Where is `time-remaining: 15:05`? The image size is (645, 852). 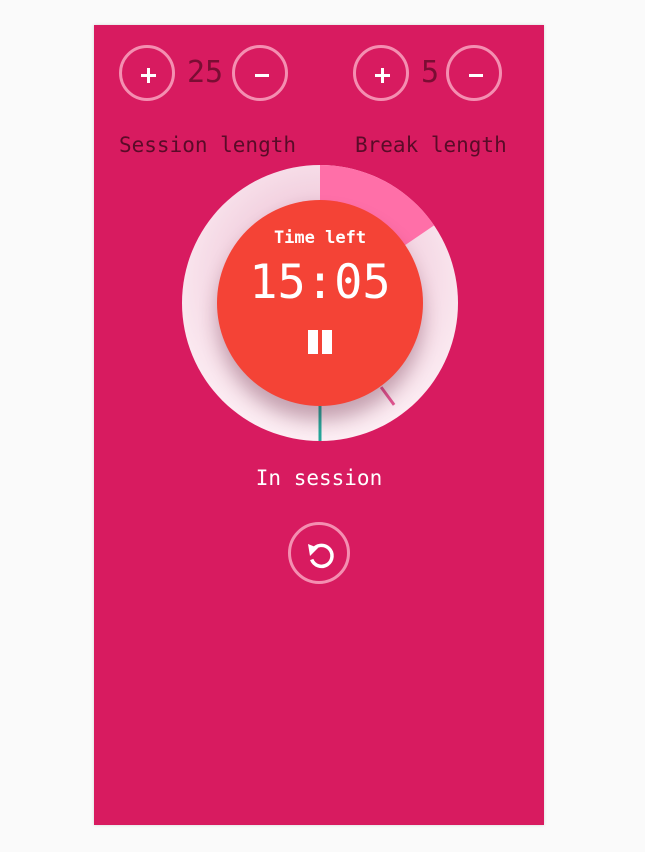
time-remaining: 15:05 is located at coordinates (320, 282).